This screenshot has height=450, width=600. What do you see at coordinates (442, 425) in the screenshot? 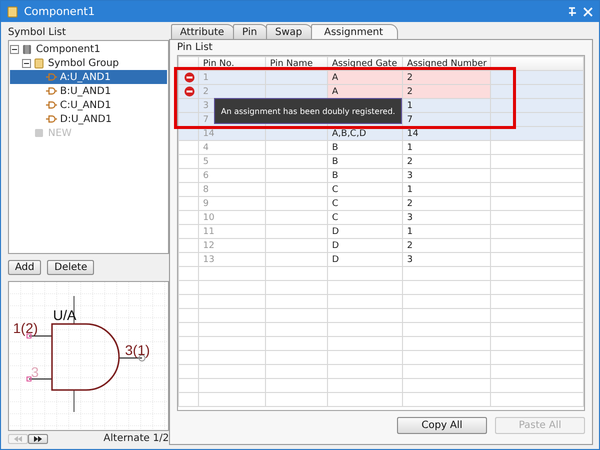
I see `copy-all-button: Copy All` at bounding box center [442, 425].